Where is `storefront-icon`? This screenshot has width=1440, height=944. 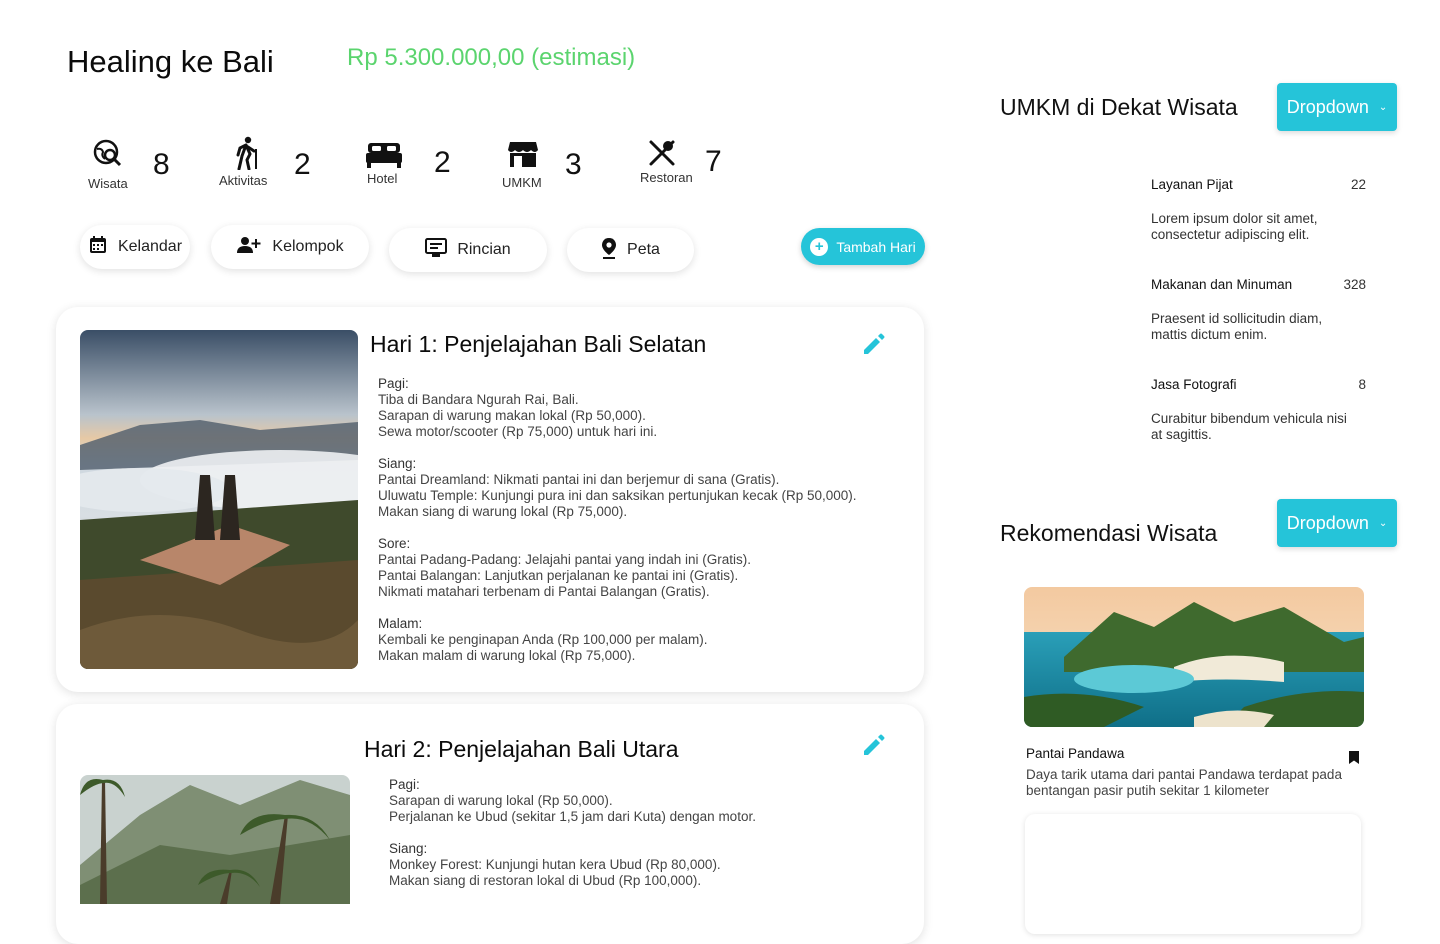 storefront-icon is located at coordinates (523, 154).